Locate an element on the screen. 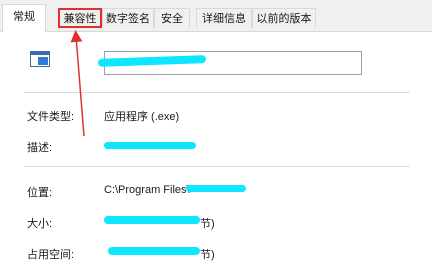 Image resolution: width=432 pixels, height=273 pixels. tab-label: 常规 is located at coordinates (24, 17).